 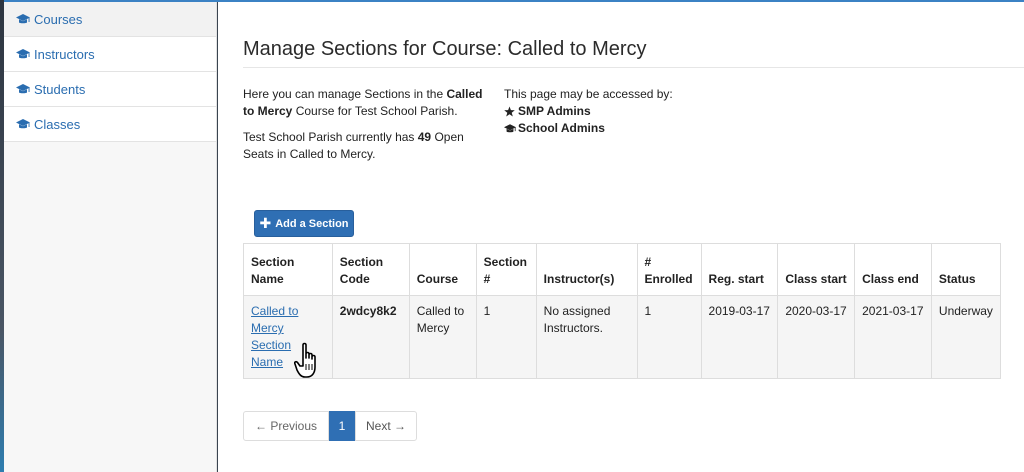 What do you see at coordinates (110, 19) in the screenshot?
I see `sidebar-item-courses: Courses` at bounding box center [110, 19].